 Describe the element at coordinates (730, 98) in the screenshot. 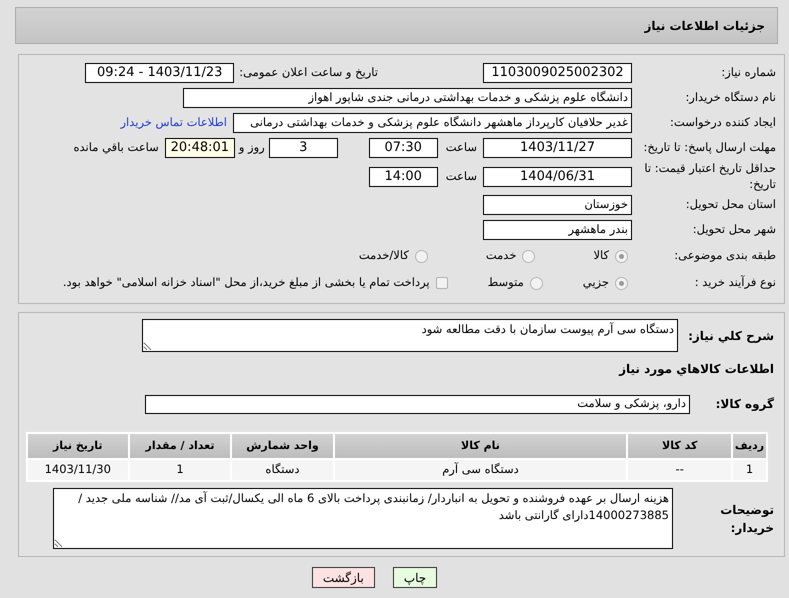

I see `field-label: نام دستگاه خریدار:` at that location.